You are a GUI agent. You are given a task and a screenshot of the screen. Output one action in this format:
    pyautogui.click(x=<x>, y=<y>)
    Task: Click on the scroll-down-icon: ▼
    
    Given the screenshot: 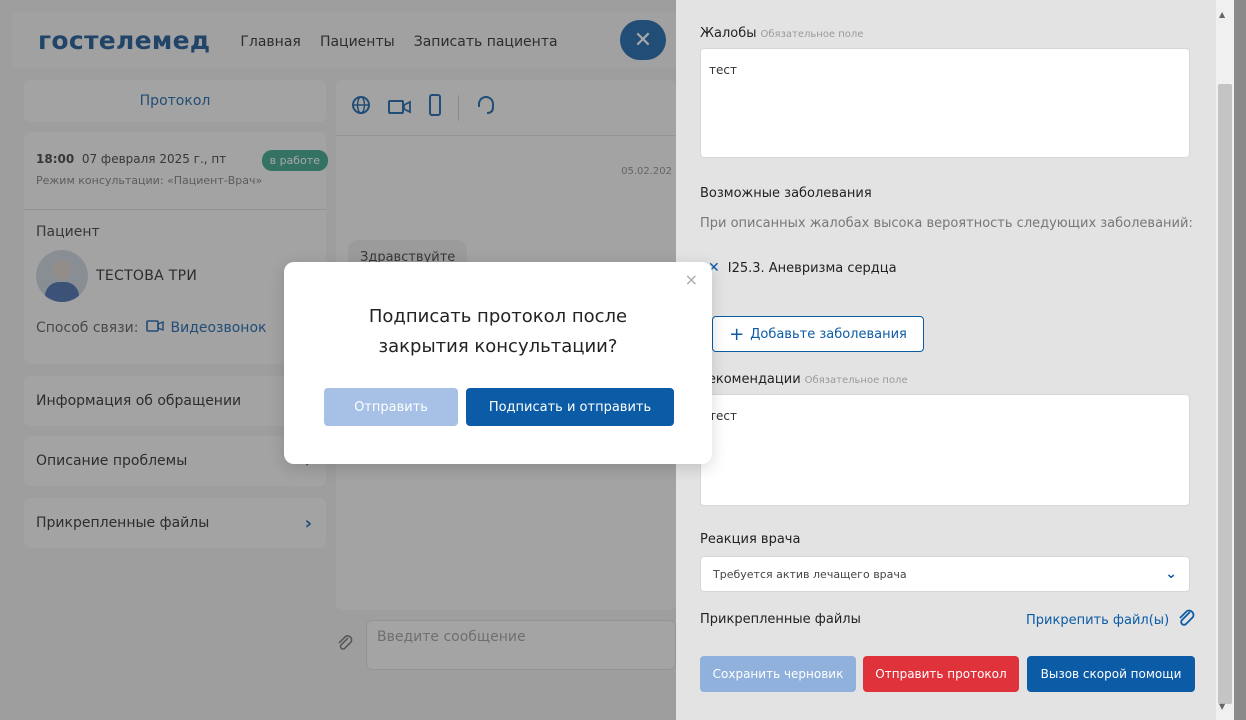 What is the action you would take?
    pyautogui.click(x=1222, y=706)
    